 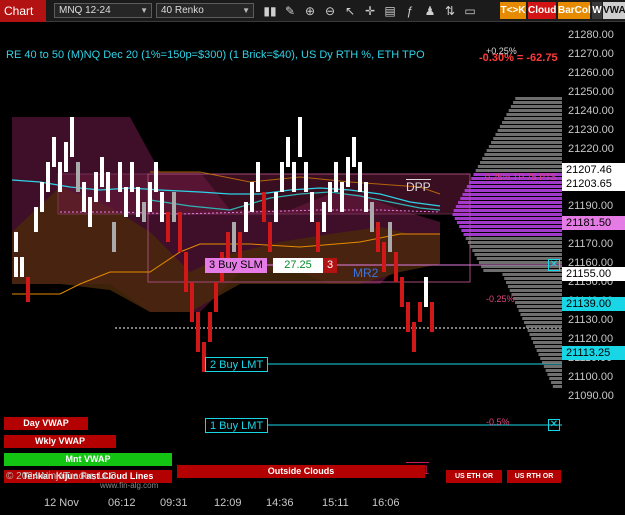 What do you see at coordinates (390, 11) in the screenshot?
I see `properties-icon: ▤` at bounding box center [390, 11].